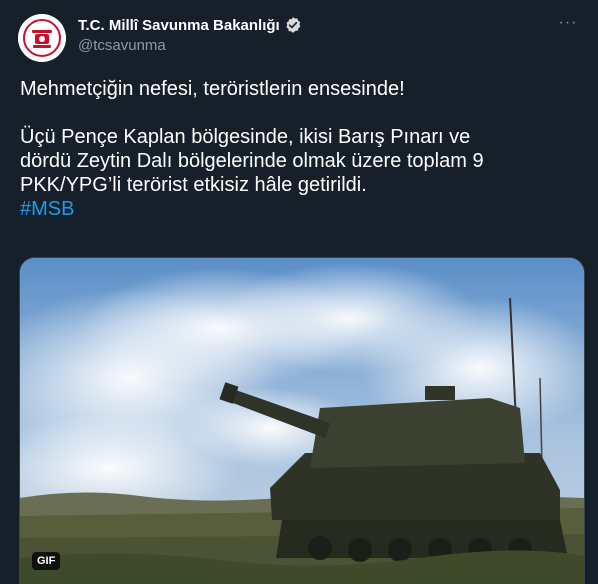  I want to click on verified-badge-icon, so click(293, 25).